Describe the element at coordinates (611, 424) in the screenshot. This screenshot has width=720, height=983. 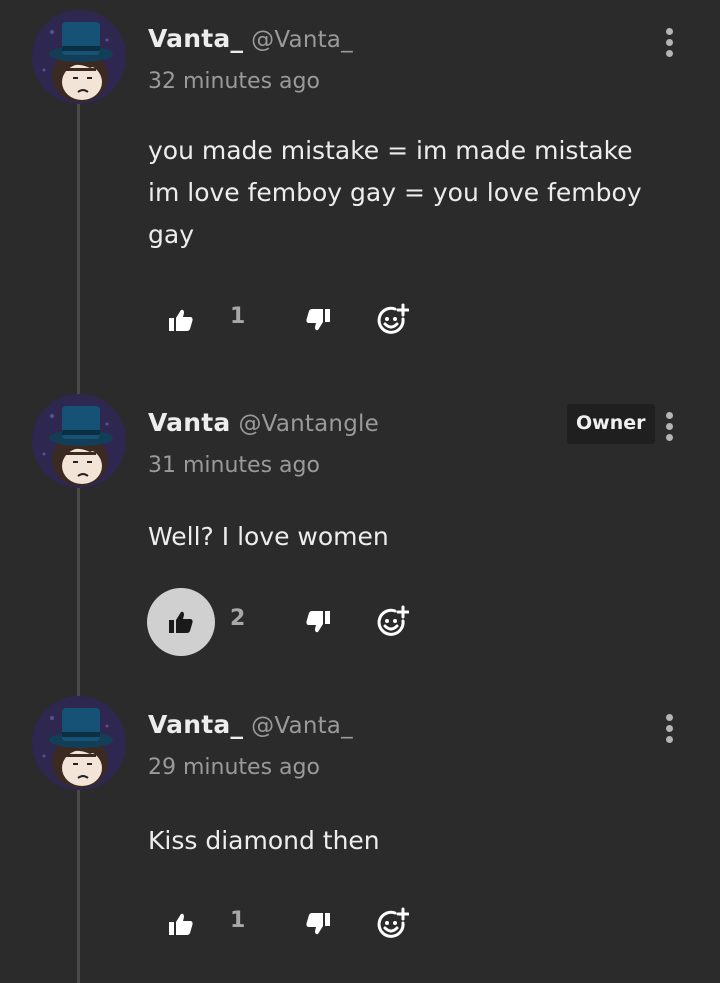
I see `owner-badge: Owner` at that location.